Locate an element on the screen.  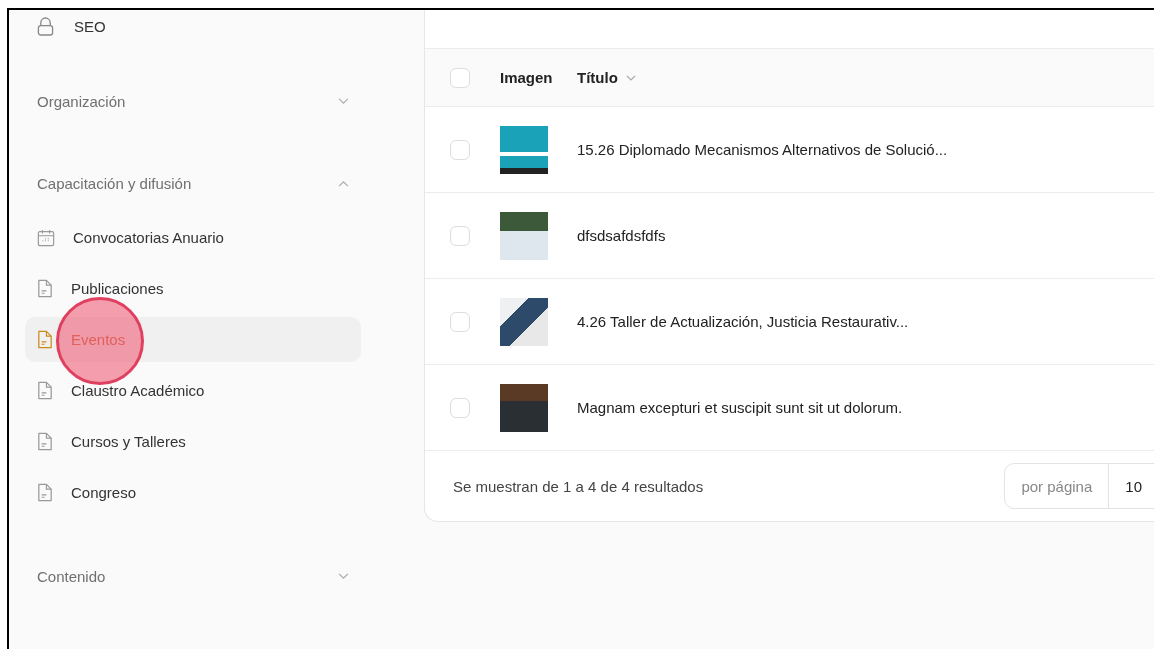
nav-item: Convocatorias Anuario is located at coordinates (193, 237).